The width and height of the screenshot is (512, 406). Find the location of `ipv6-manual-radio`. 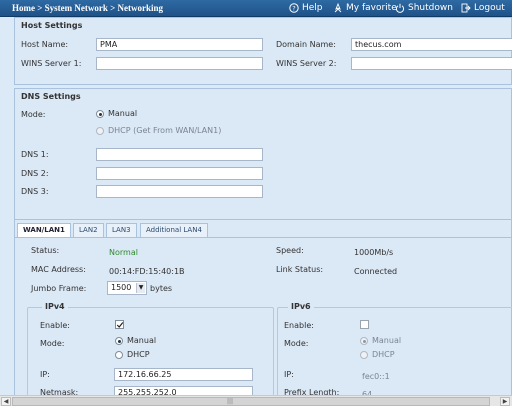

ipv6-manual-radio is located at coordinates (364, 341).